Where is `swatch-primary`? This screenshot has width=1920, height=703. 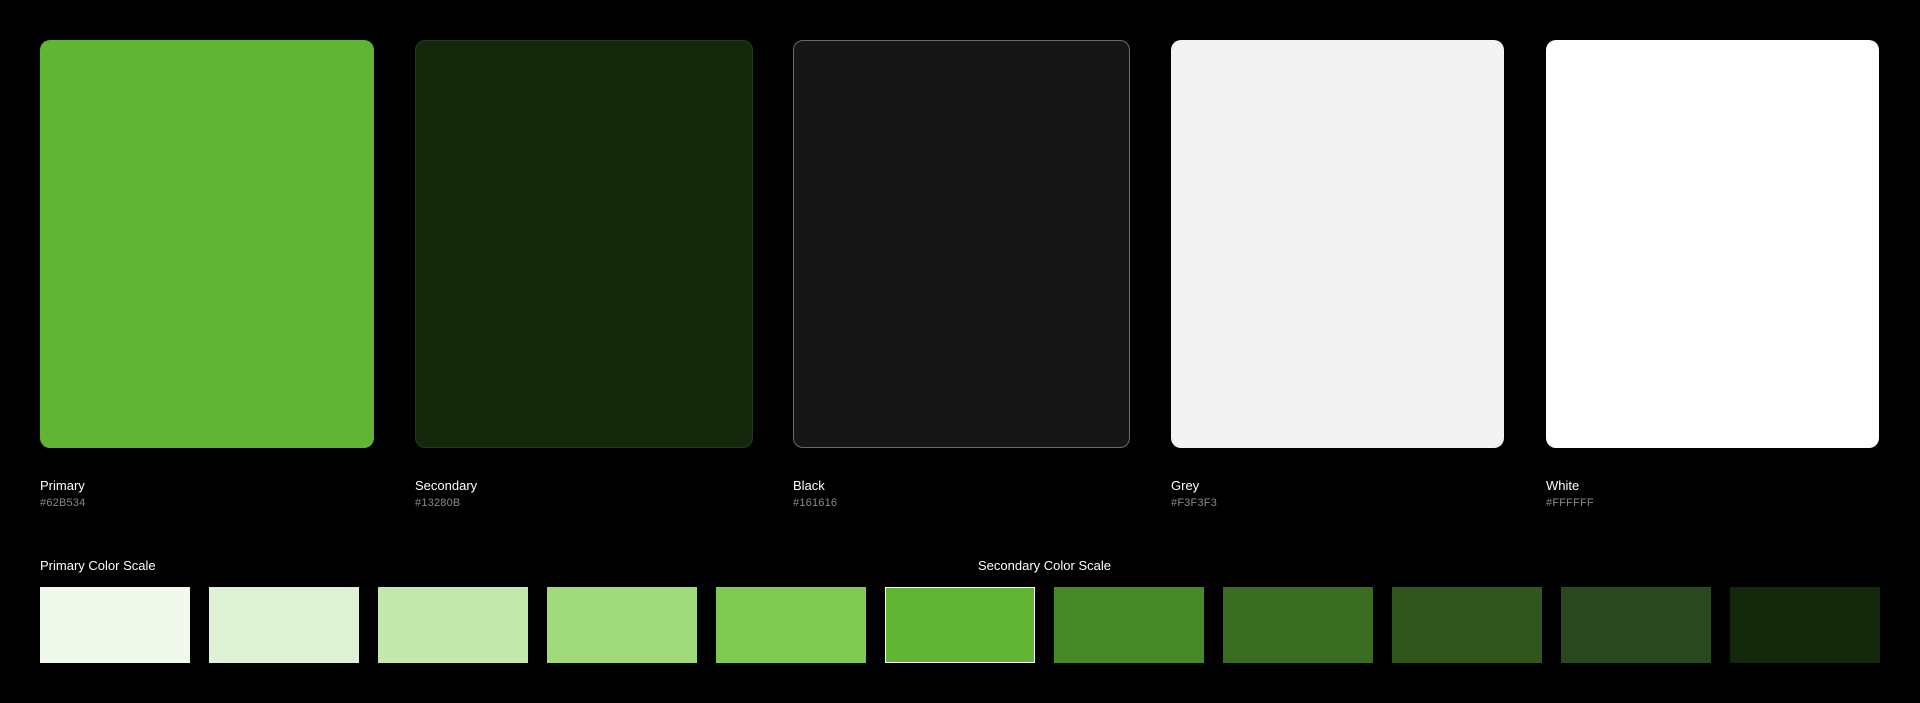 swatch-primary is located at coordinates (207, 244).